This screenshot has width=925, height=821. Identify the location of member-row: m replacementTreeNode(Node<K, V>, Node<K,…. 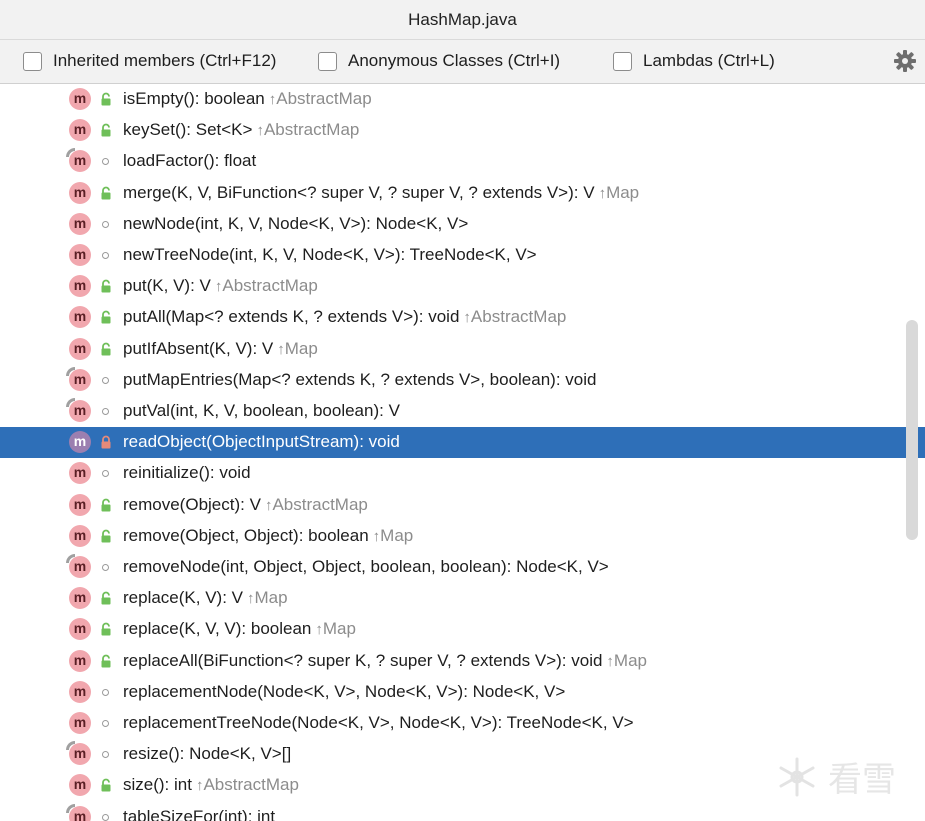
(462, 723).